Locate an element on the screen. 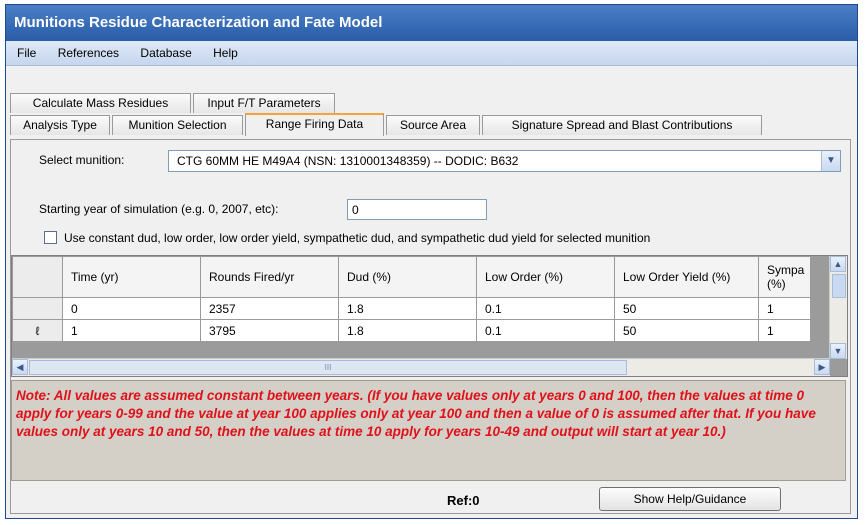 Image resolution: width=867 pixels, height=525 pixels. constant-values-checkbox is located at coordinates (50, 237).